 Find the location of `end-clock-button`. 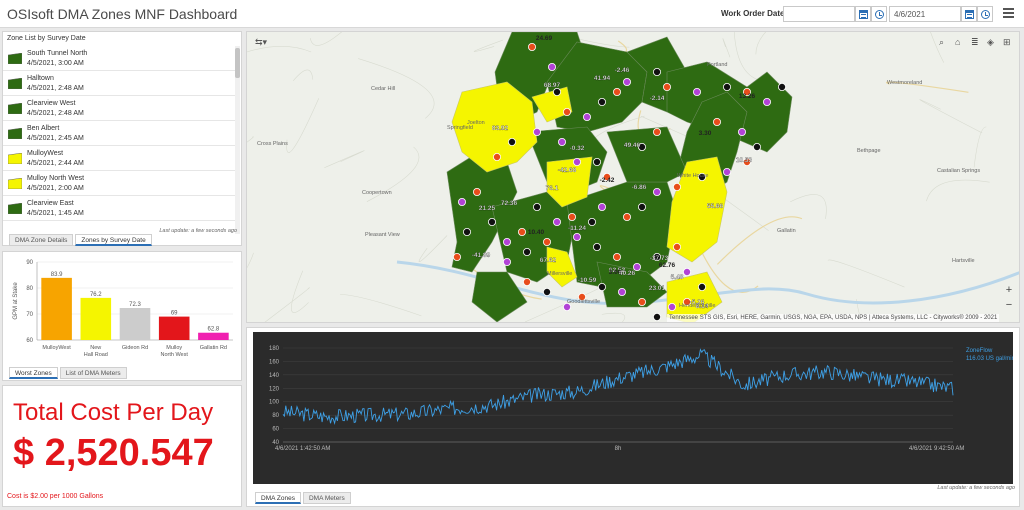

end-clock-button is located at coordinates (985, 14).